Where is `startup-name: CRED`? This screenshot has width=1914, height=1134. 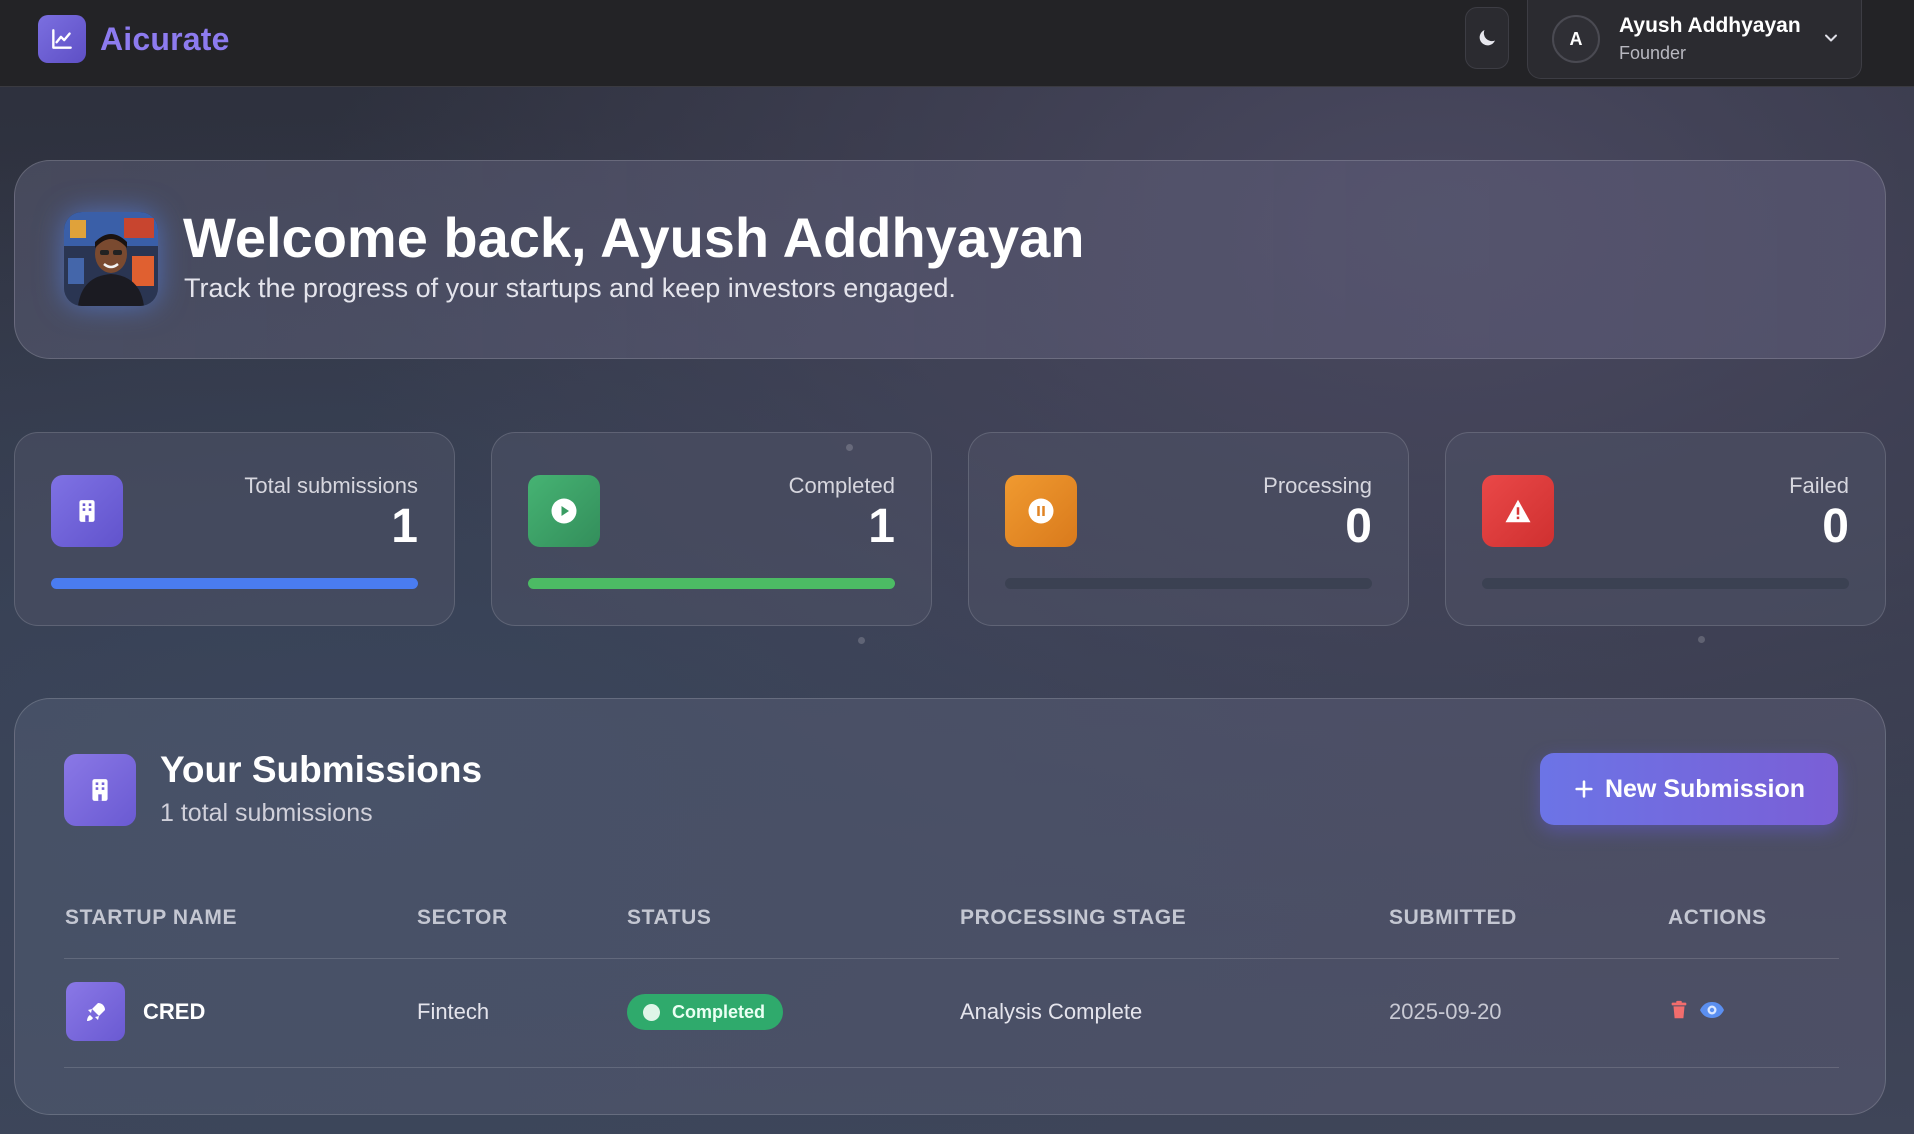
startup-name: CRED is located at coordinates (174, 1011).